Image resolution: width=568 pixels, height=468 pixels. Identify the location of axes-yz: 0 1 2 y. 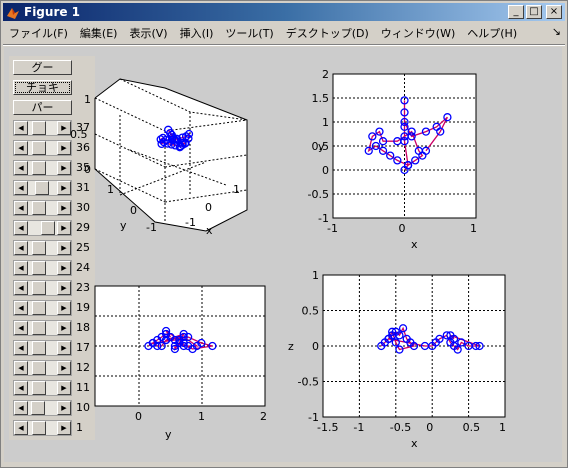
(180, 363).